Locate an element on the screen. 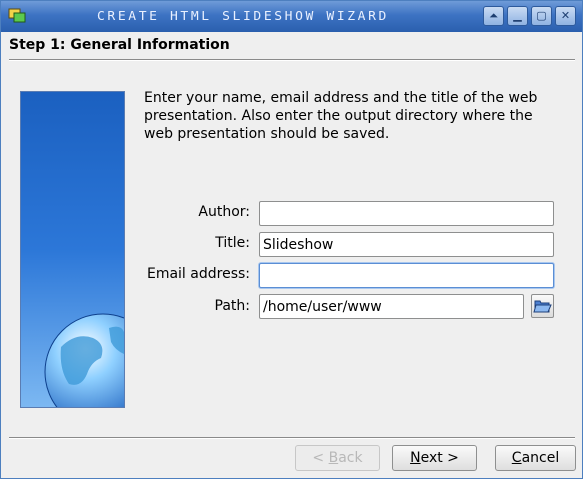  header-divider is located at coordinates (292, 60).